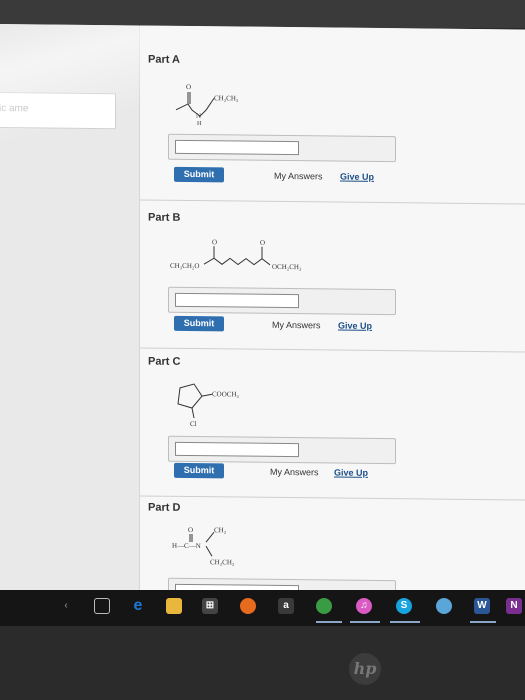 The height and width of the screenshot is (700, 525). I want to click on part-b-answer-input, so click(237, 300).